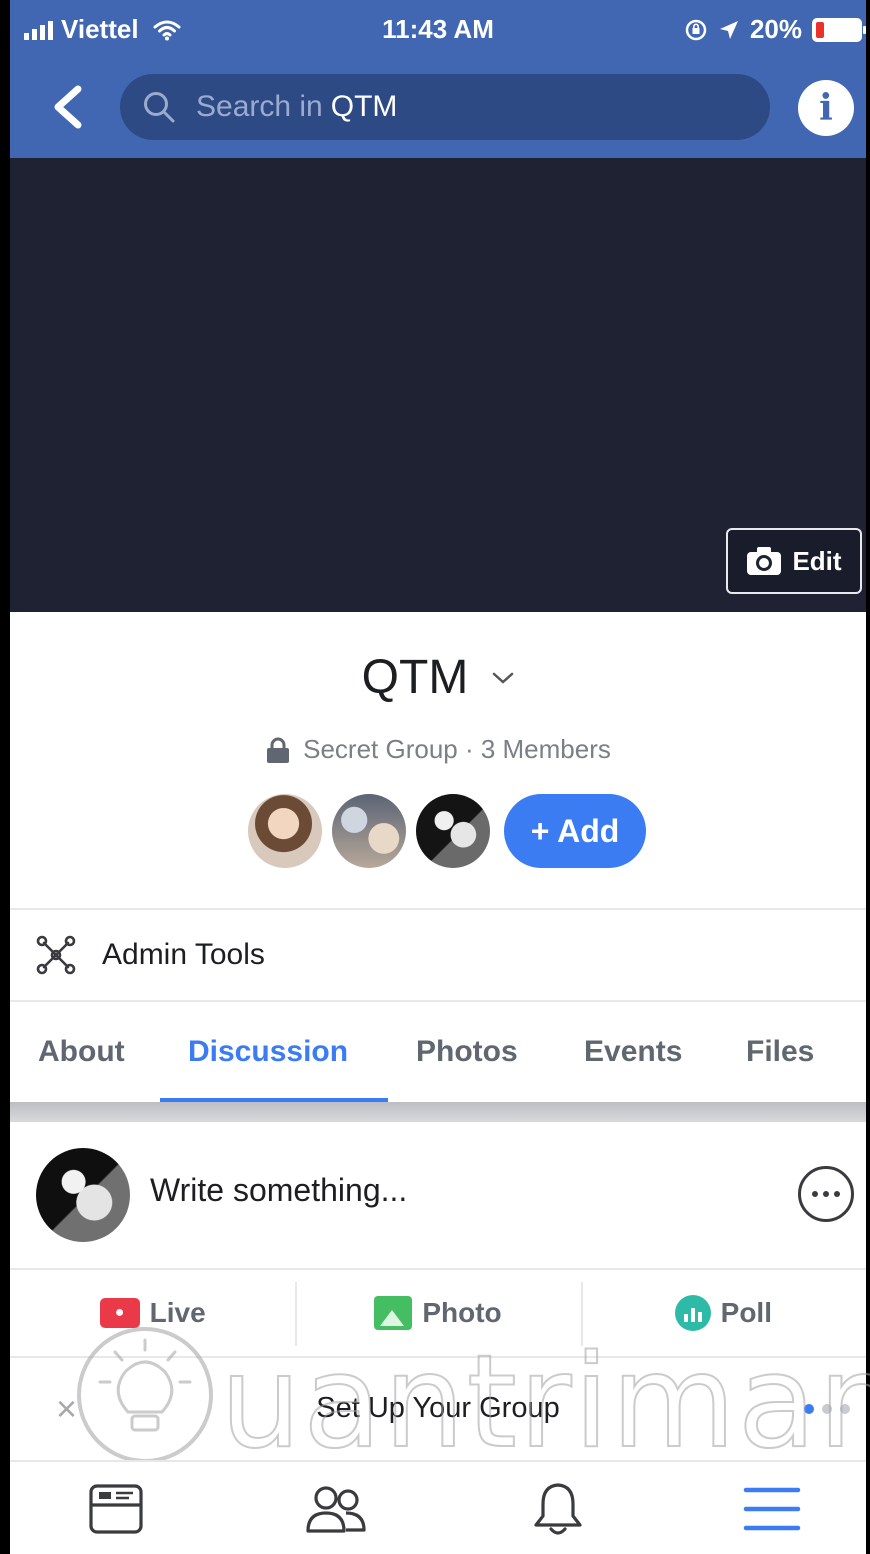  I want to click on live-video-icon: ●, so click(119, 1313).